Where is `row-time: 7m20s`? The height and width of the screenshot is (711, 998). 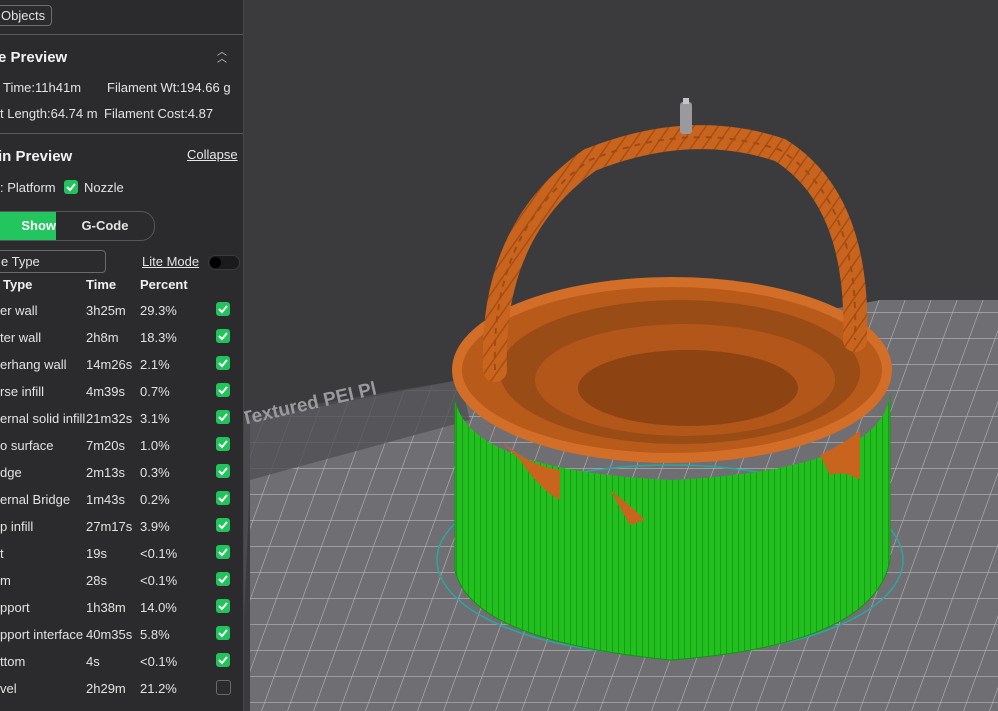
row-time: 7m20s is located at coordinates (106, 445).